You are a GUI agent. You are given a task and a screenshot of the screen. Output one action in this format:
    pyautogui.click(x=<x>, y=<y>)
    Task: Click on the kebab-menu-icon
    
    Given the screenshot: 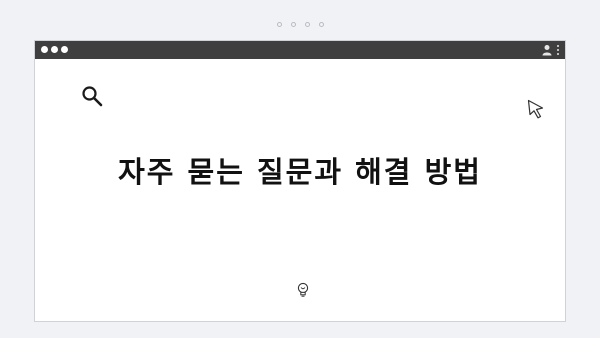 What is the action you would take?
    pyautogui.click(x=558, y=50)
    